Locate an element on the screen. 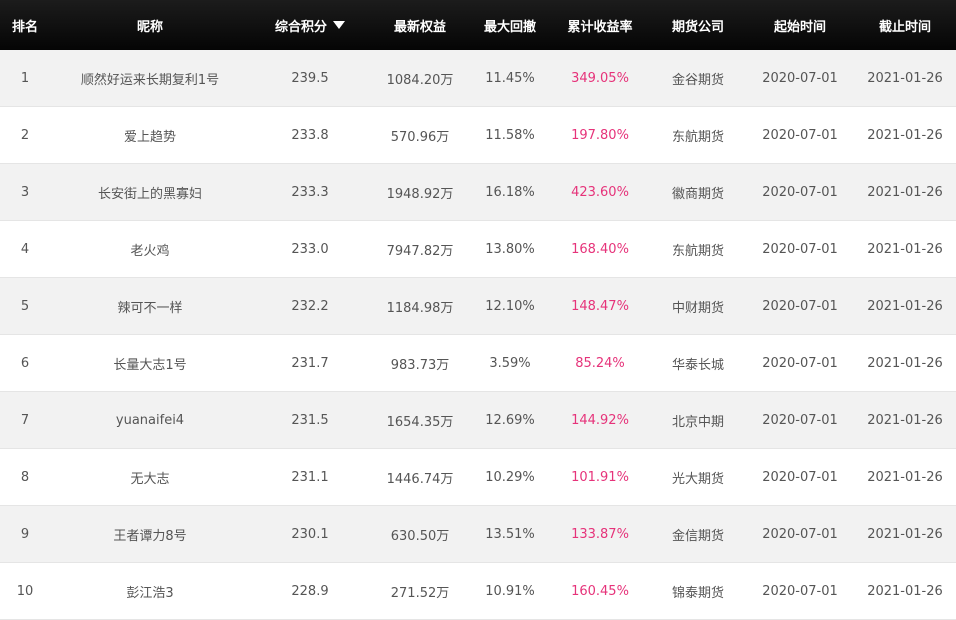 The height and width of the screenshot is (620, 956). cell-rank: 7 is located at coordinates (25, 420).